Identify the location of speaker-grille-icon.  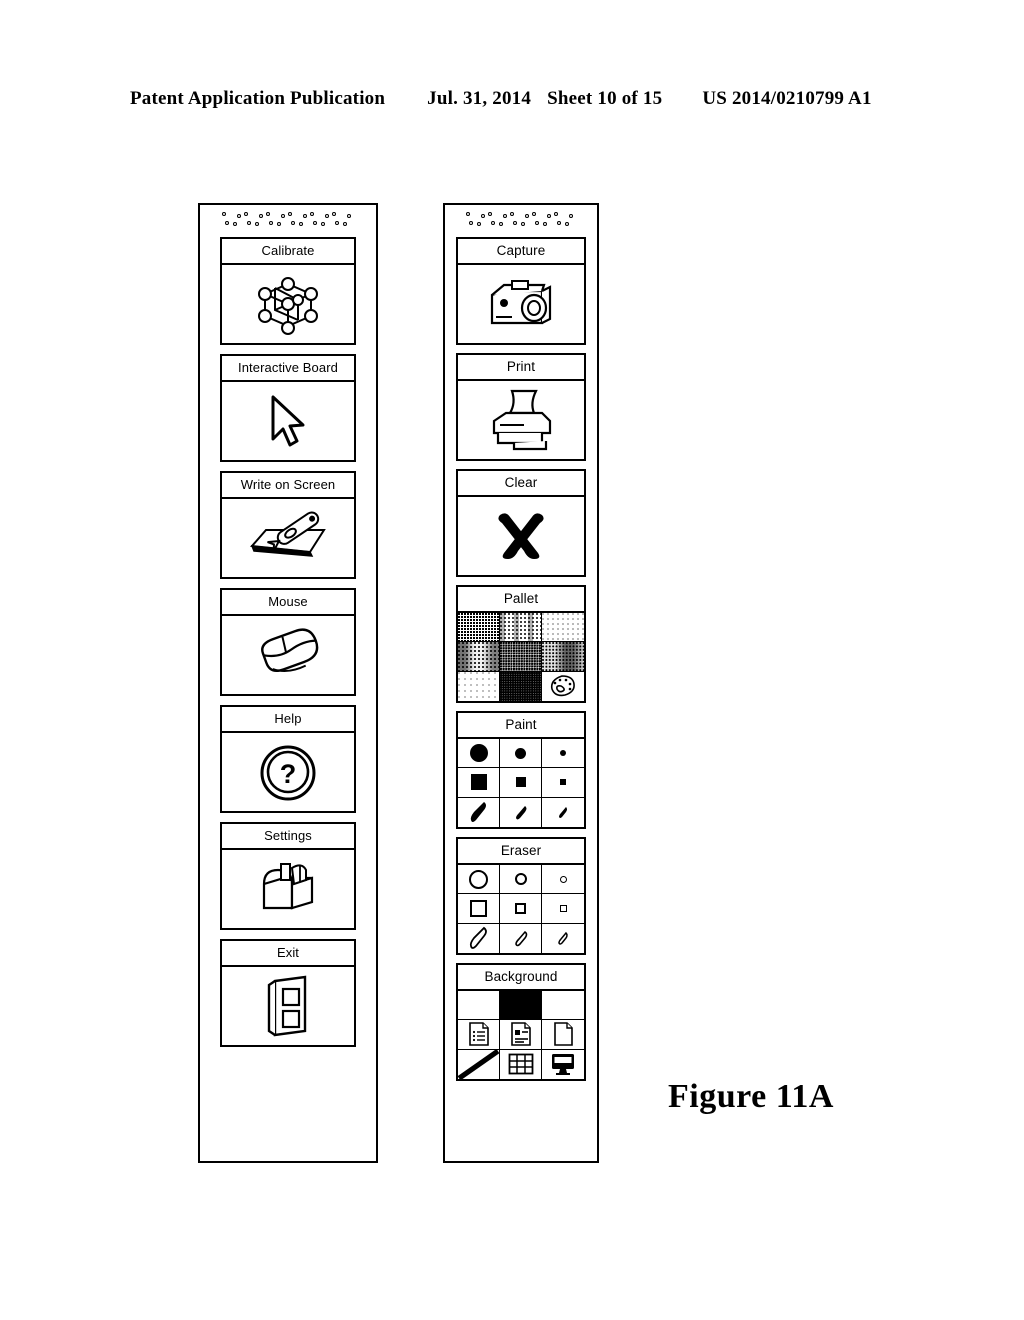
(521, 223).